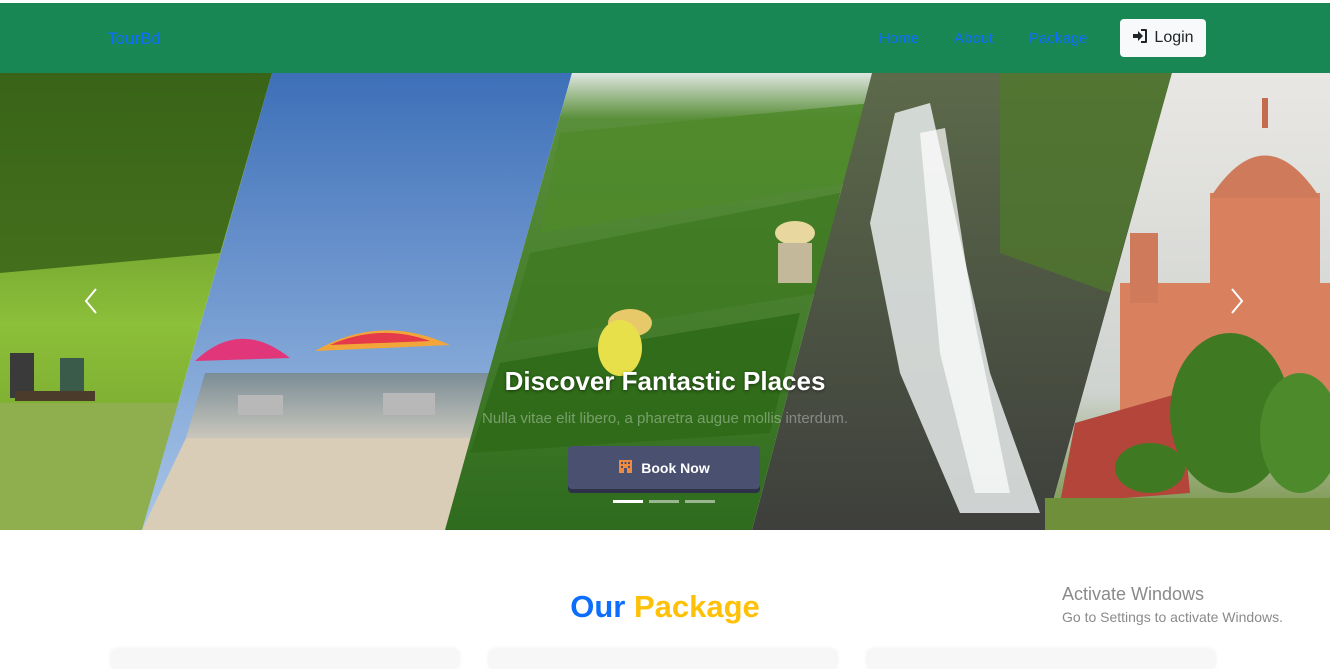  What do you see at coordinates (1140, 38) in the screenshot?
I see `sign-in-icon` at bounding box center [1140, 38].